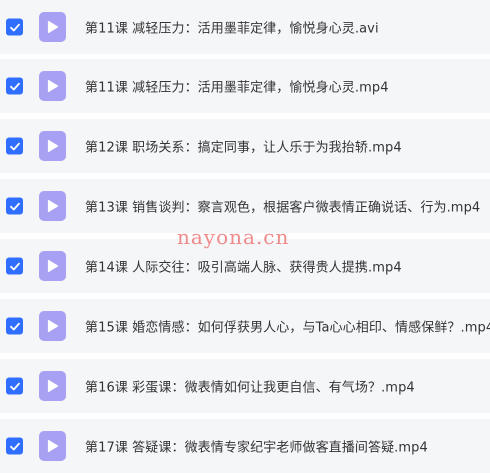 The image size is (490, 473). Describe the element at coordinates (233, 237) in the screenshot. I see `watermark-text: nayona.cn` at that location.